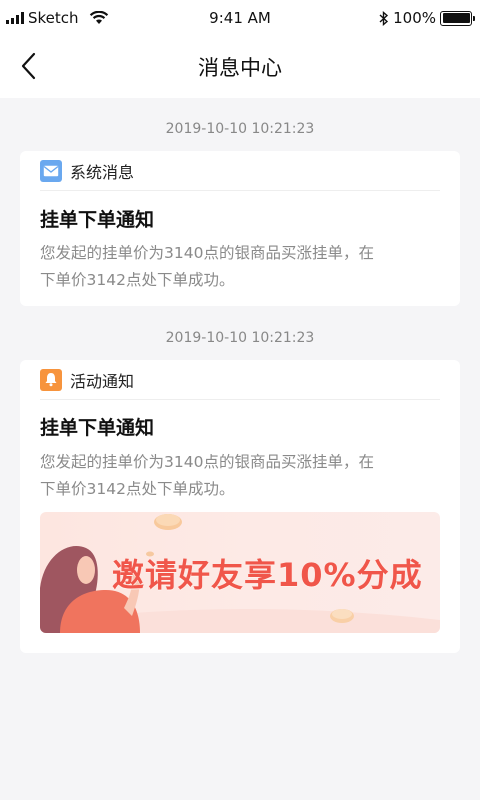 The height and width of the screenshot is (800, 480). Describe the element at coordinates (384, 18) in the screenshot. I see `bluetooth-icon` at that location.